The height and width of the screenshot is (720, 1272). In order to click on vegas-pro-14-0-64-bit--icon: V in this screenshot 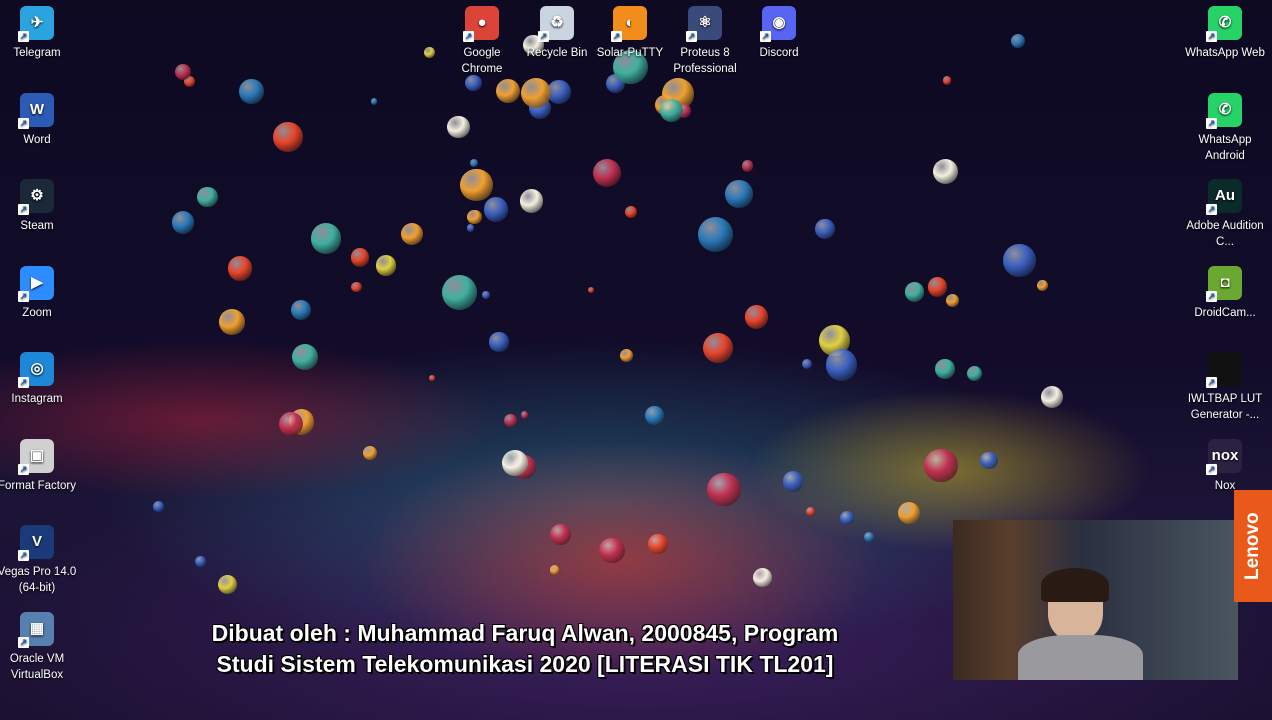, I will do `click(36, 543)`.